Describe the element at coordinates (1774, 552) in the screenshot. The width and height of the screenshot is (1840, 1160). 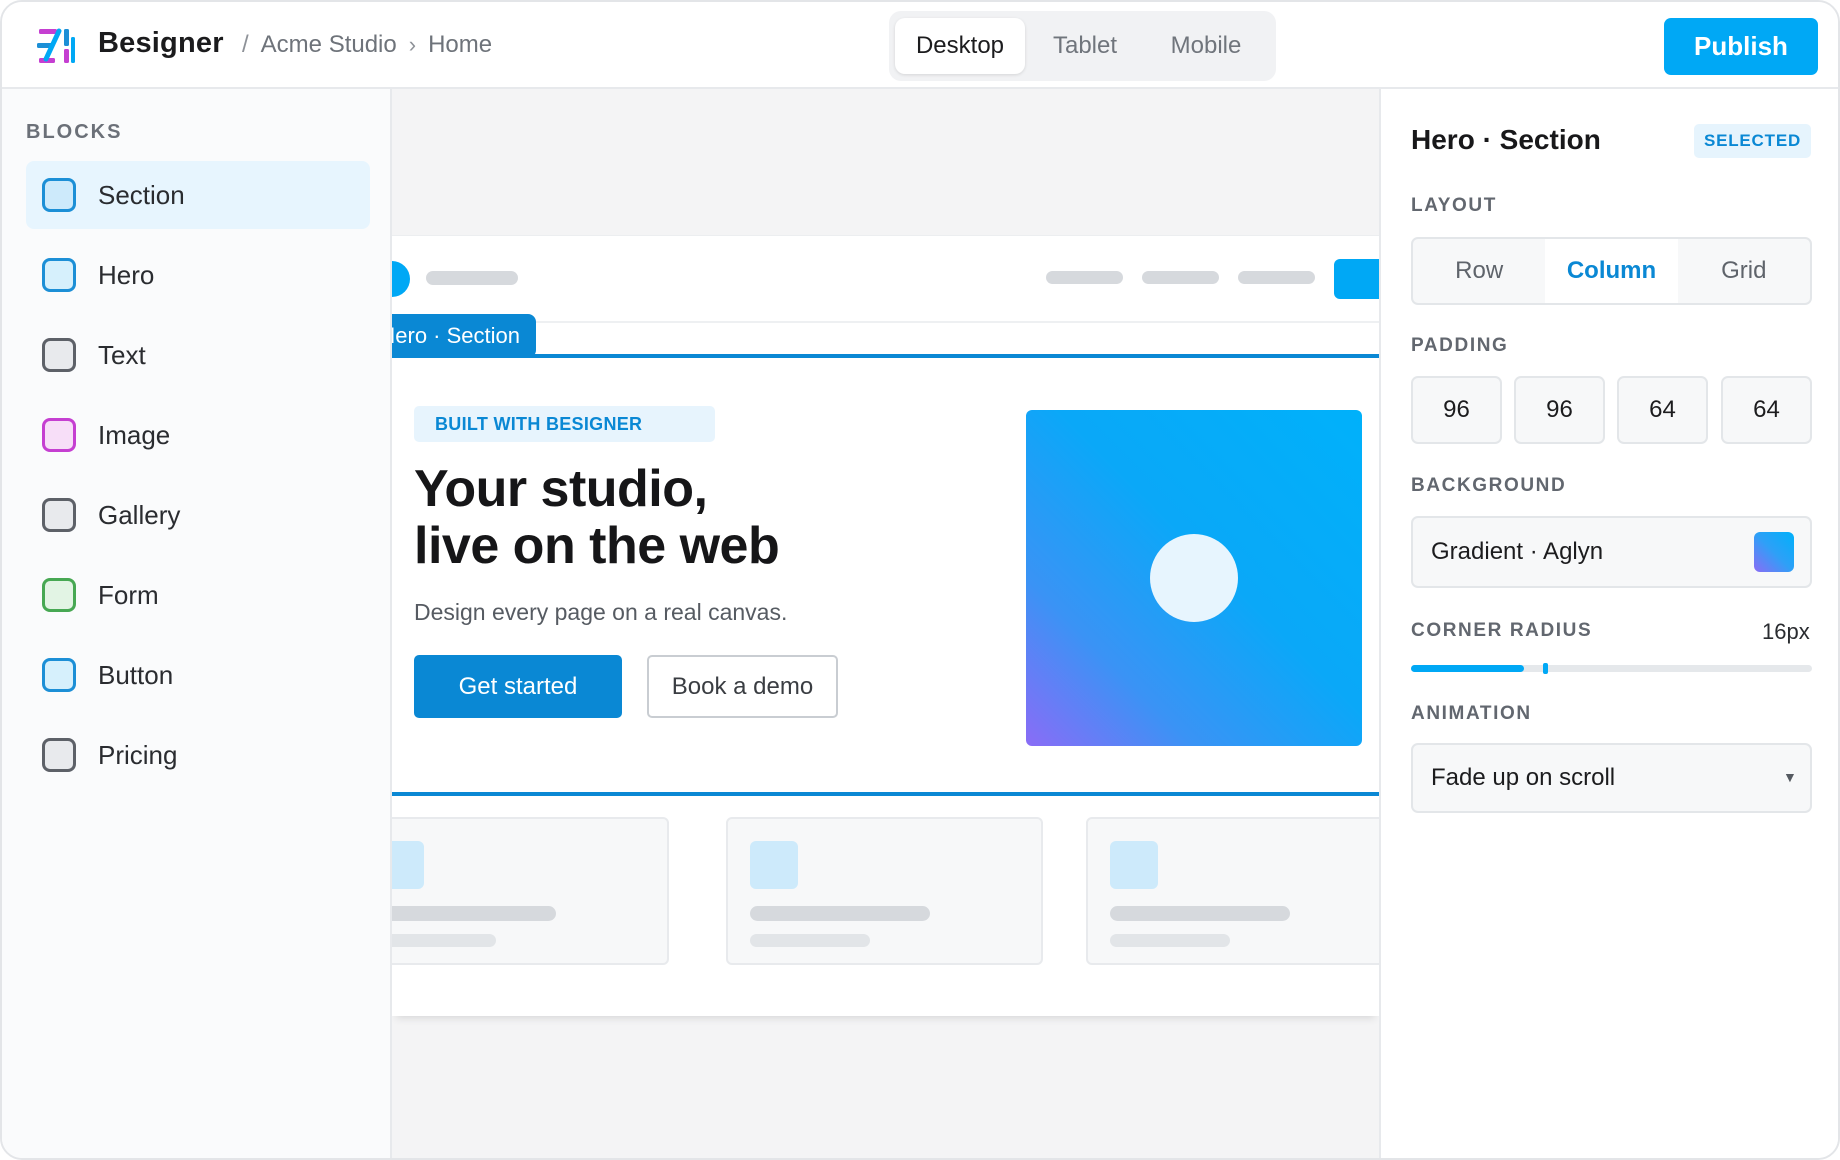
I see `gradient-swatch-icon` at that location.